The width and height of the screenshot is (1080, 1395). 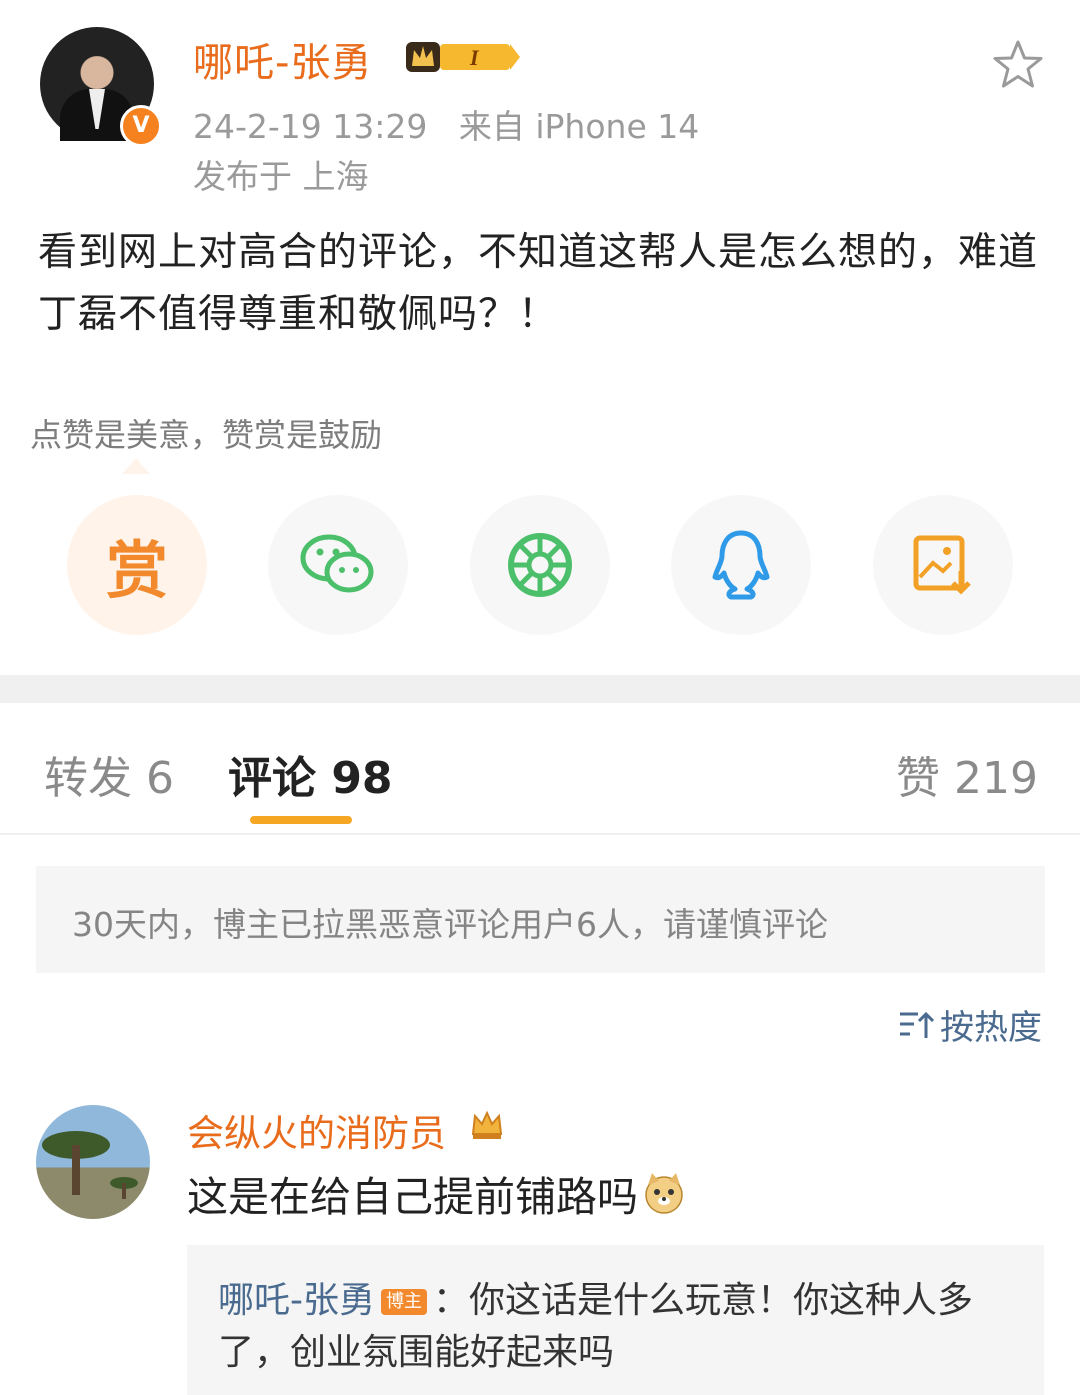 What do you see at coordinates (540, 834) in the screenshot?
I see `tabs-separator` at bounding box center [540, 834].